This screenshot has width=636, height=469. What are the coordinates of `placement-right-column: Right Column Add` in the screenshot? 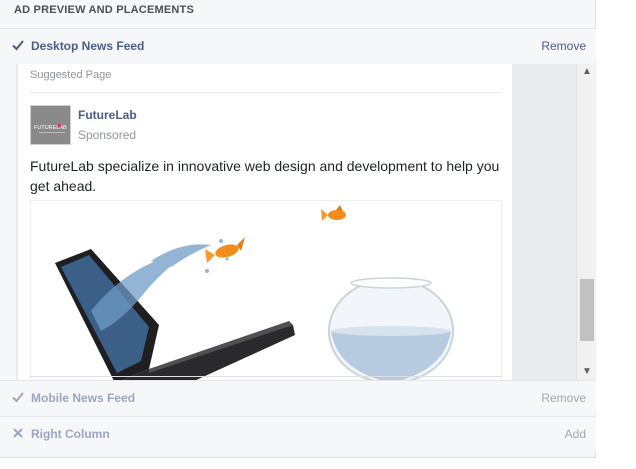 It's located at (298, 433).